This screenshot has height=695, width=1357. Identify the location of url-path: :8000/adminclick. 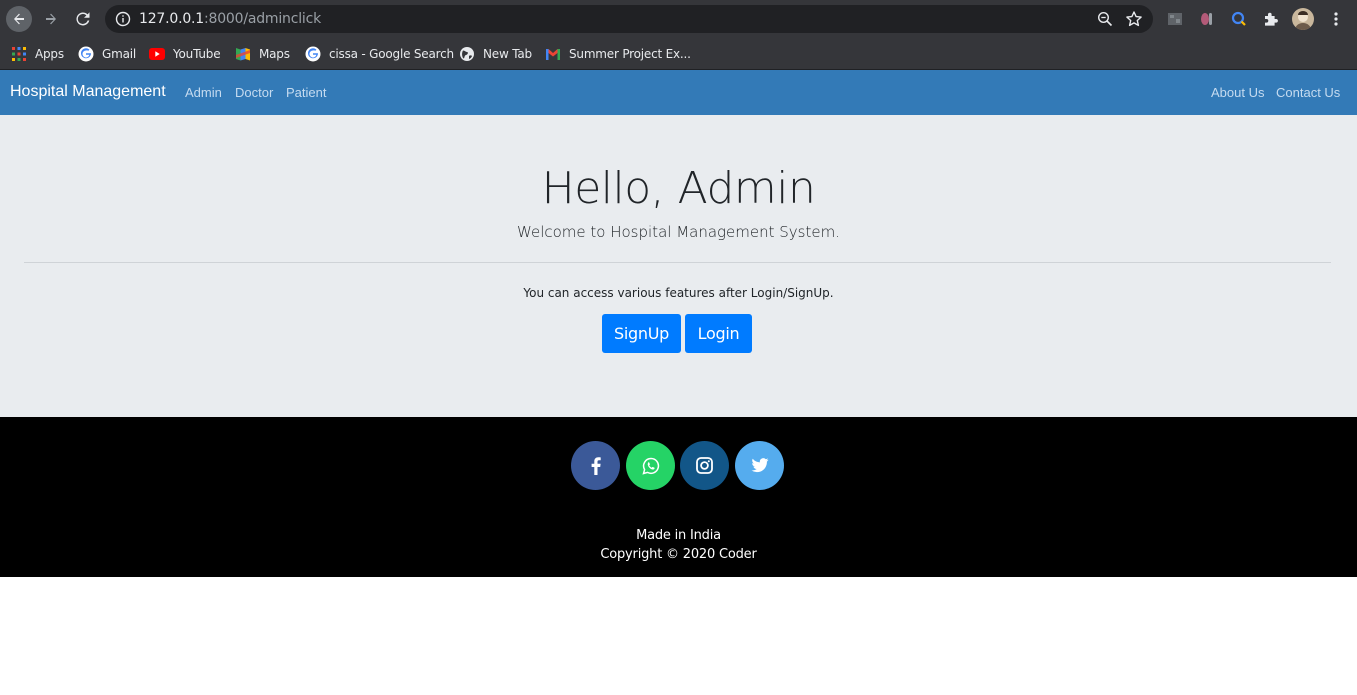
(263, 19).